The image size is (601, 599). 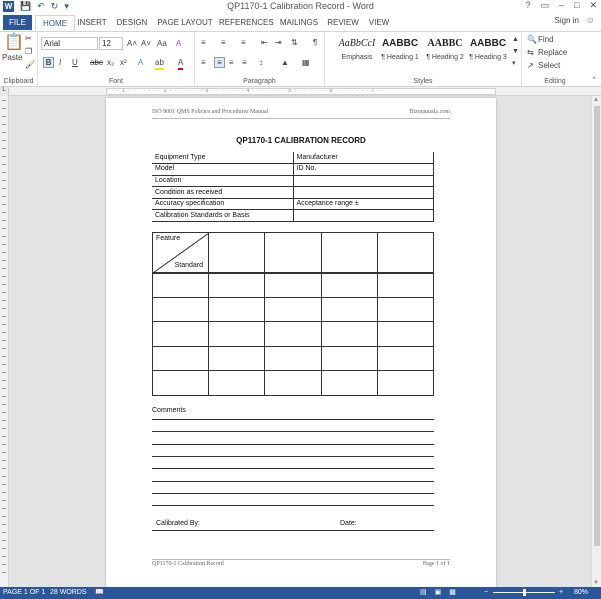 What do you see at coordinates (223, 169) in the screenshot?
I see `info-label-cell: Model` at bounding box center [223, 169].